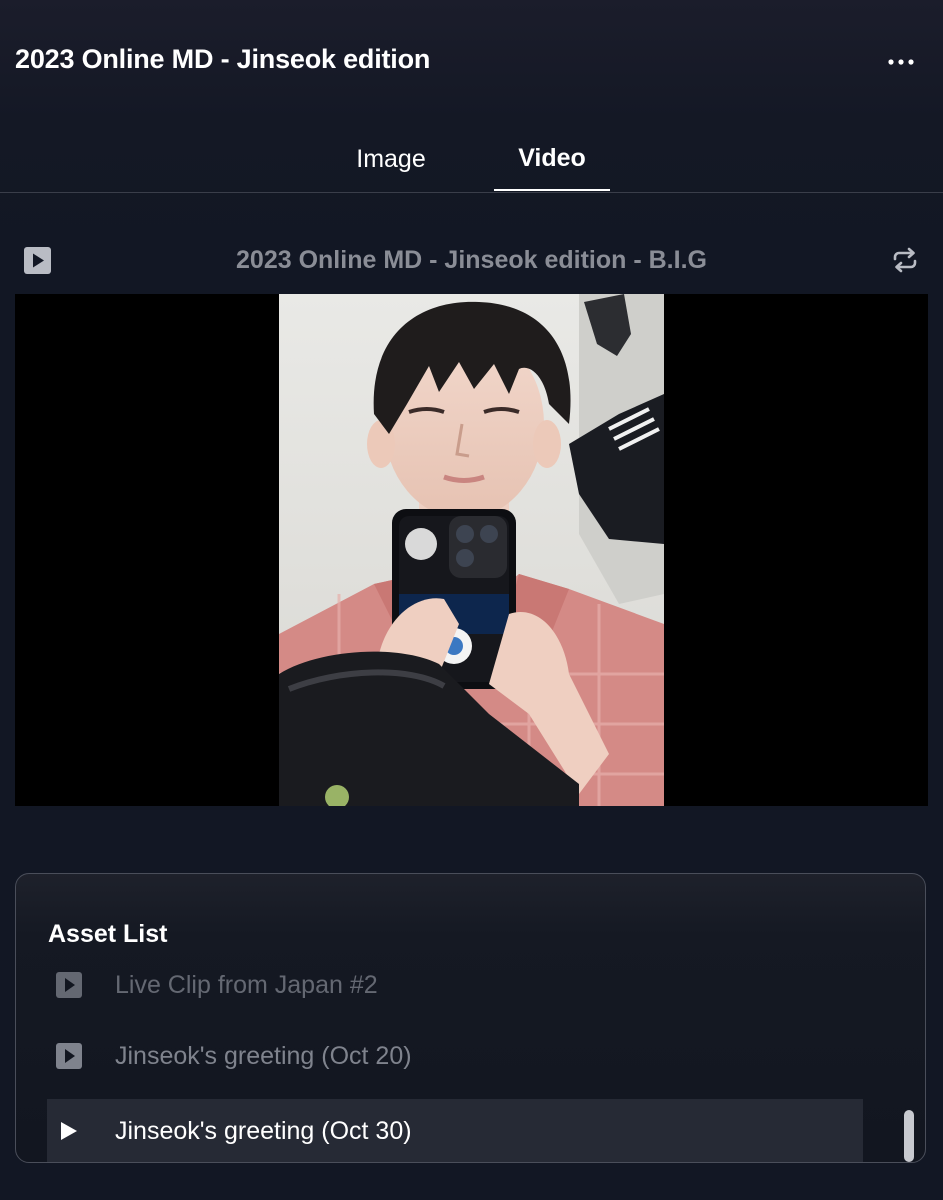 The image size is (943, 1200). Describe the element at coordinates (471, 160) in the screenshot. I see `tab-bar: Image Video` at that location.